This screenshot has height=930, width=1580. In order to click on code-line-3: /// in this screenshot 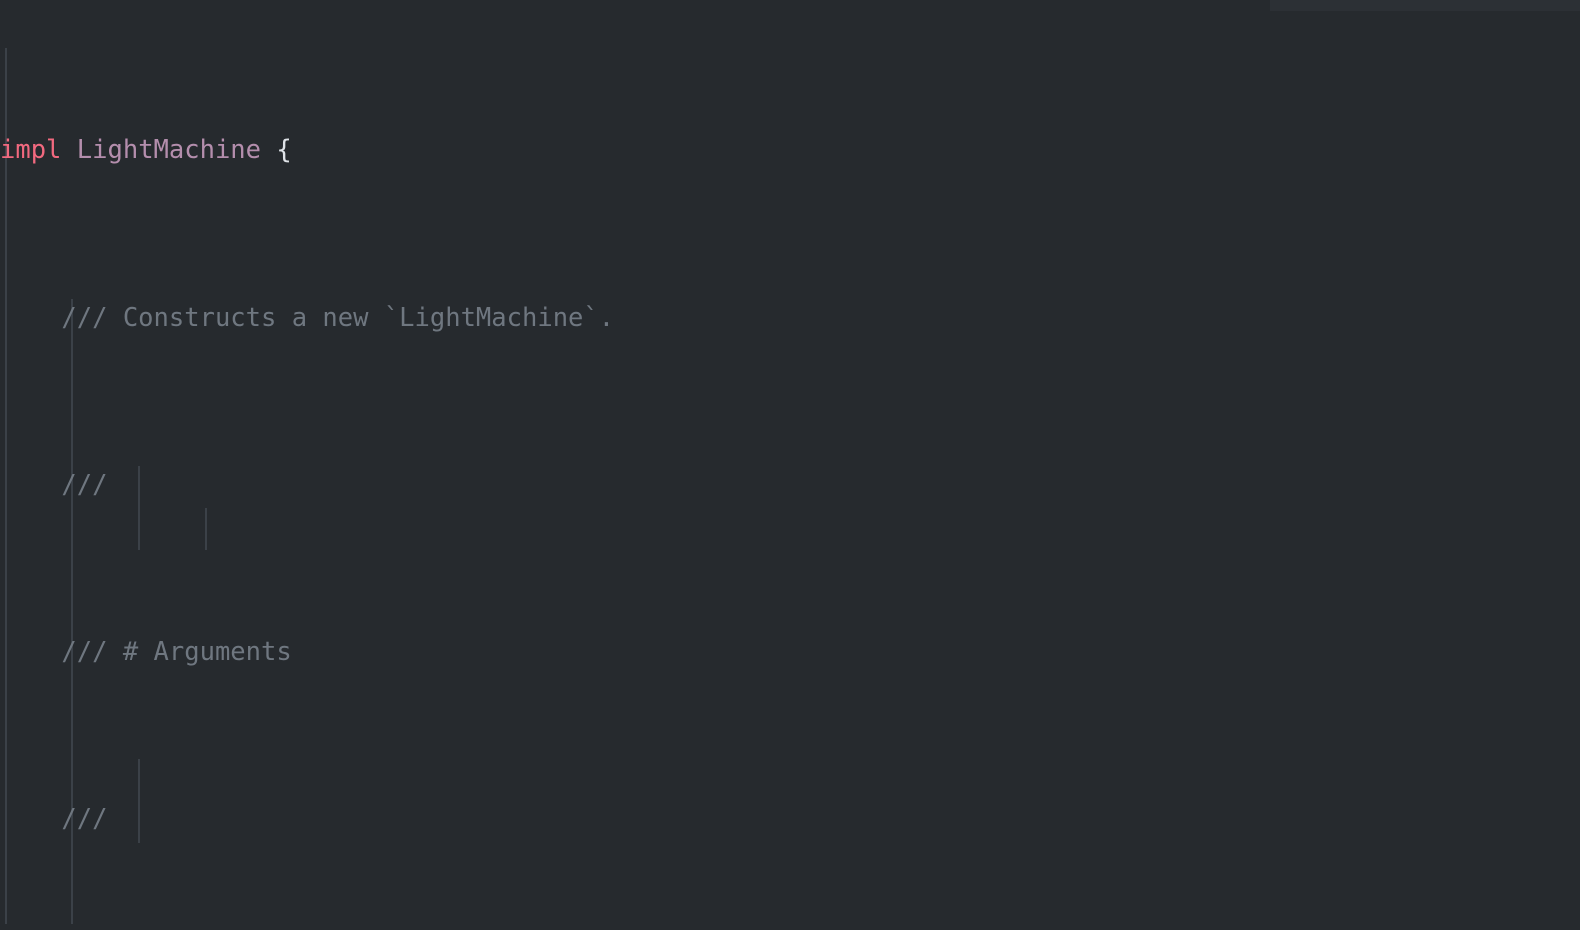, I will do `click(790, 486)`.